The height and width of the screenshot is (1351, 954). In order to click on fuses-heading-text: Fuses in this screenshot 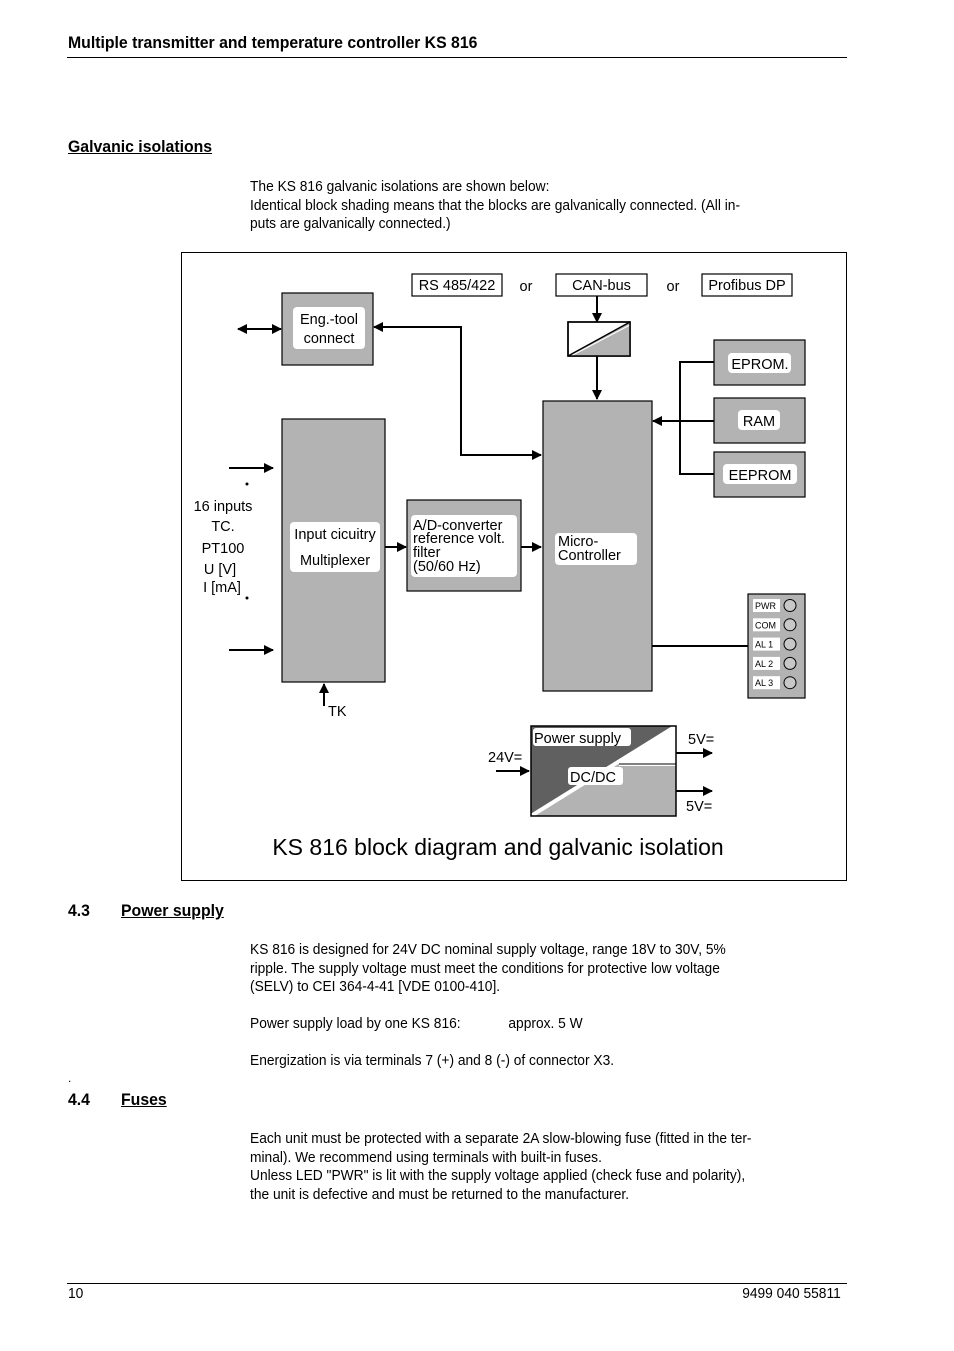, I will do `click(144, 1099)`.